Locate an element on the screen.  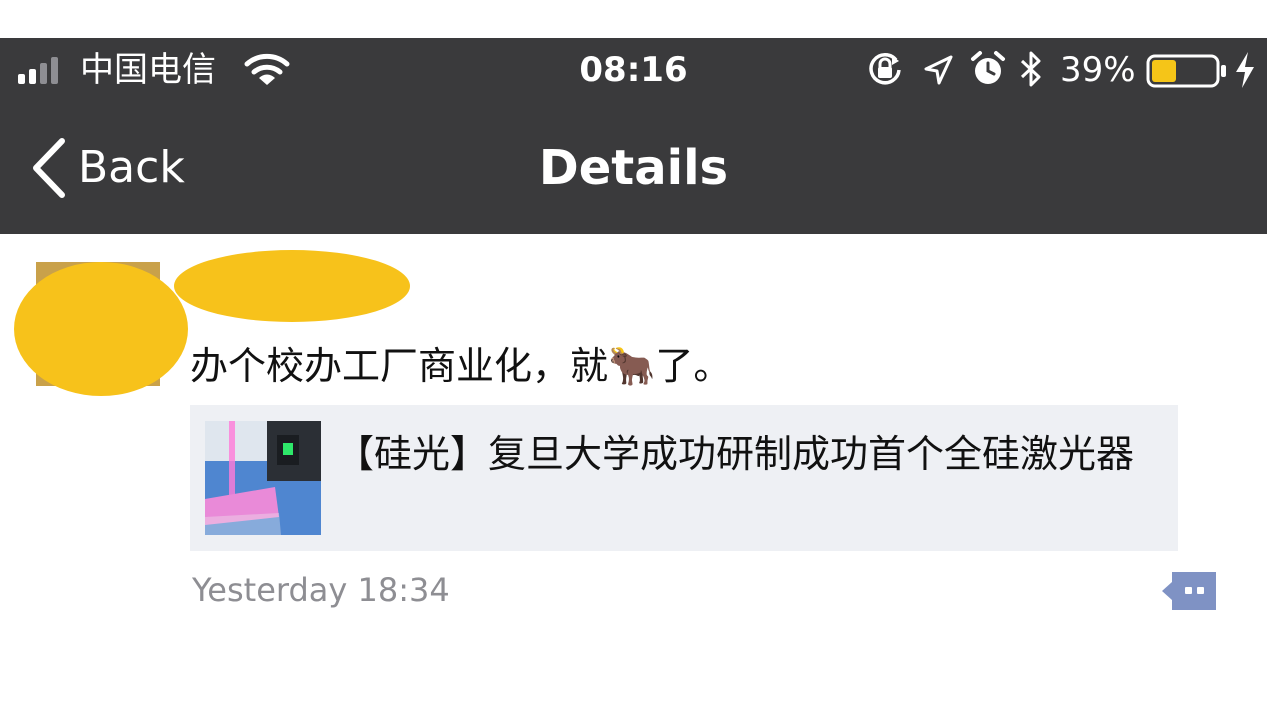
battery-fill is located at coordinates (1164, 71).